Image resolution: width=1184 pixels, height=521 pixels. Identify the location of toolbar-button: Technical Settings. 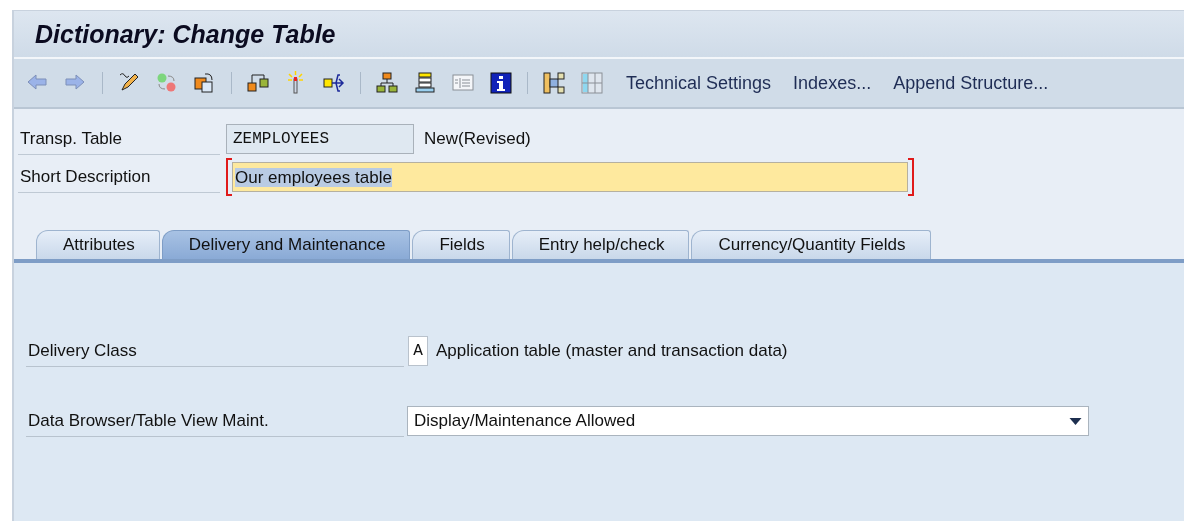
(699, 83).